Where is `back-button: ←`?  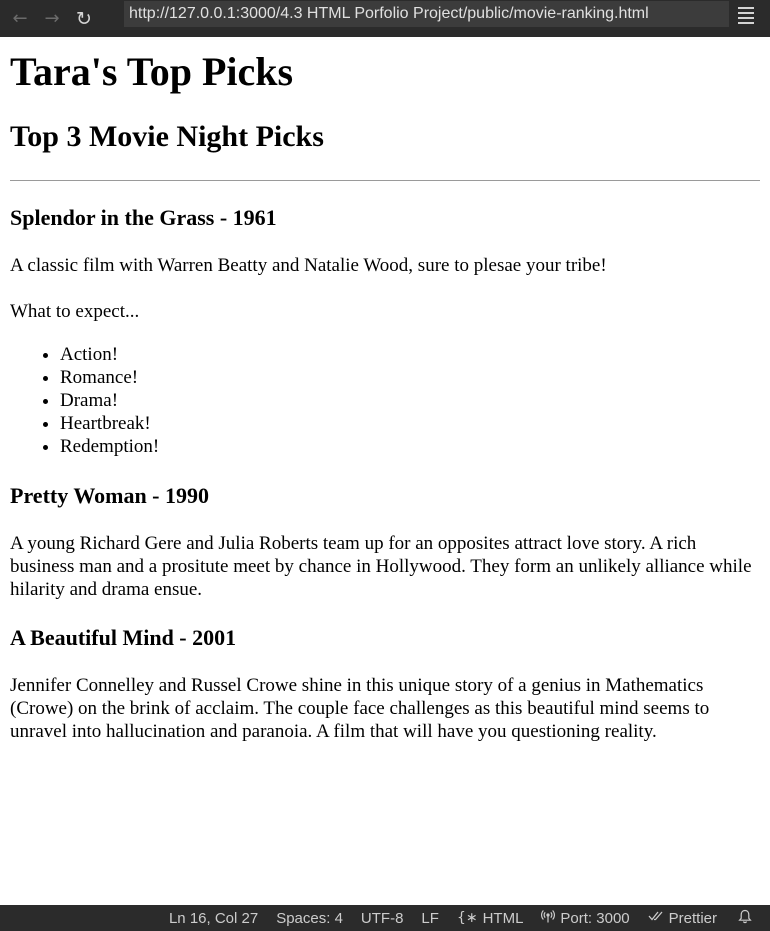
back-button: ← is located at coordinates (20, 19).